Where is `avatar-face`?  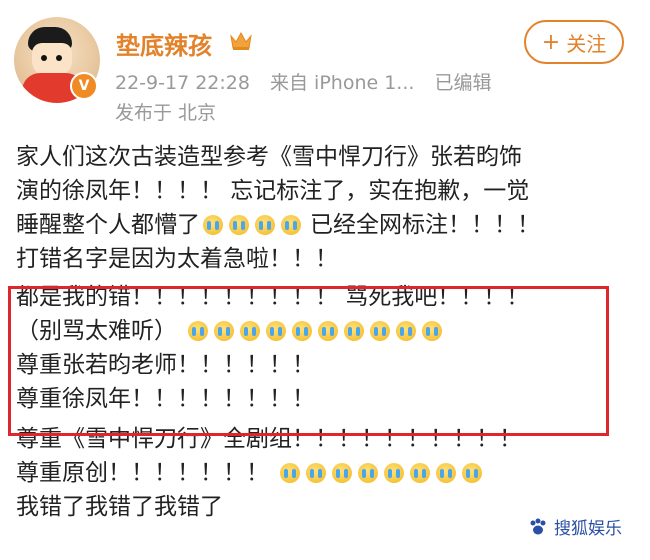 avatar-face is located at coordinates (52, 60).